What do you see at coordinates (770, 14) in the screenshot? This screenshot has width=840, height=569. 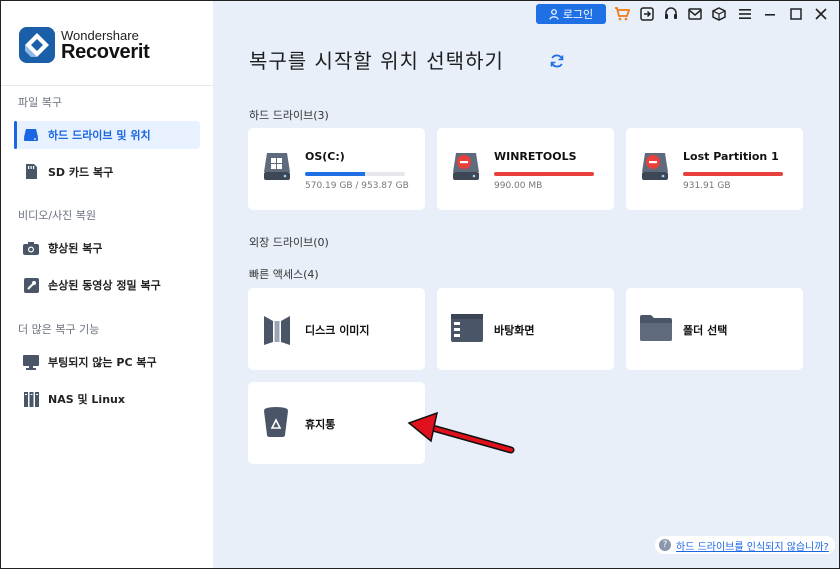 I see `minimize-icon` at bounding box center [770, 14].